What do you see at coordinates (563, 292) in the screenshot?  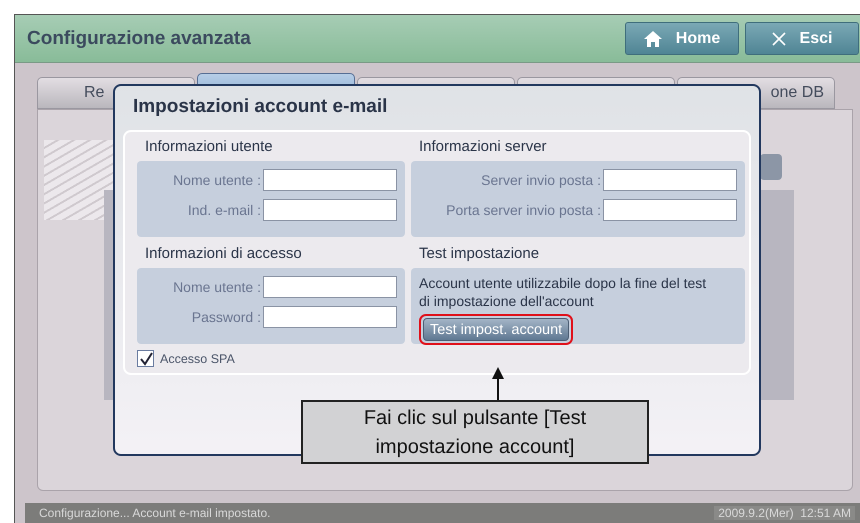 I see `description-text: Account utente utilizzabile dopo la fine del test di impostazione dell'account` at bounding box center [563, 292].